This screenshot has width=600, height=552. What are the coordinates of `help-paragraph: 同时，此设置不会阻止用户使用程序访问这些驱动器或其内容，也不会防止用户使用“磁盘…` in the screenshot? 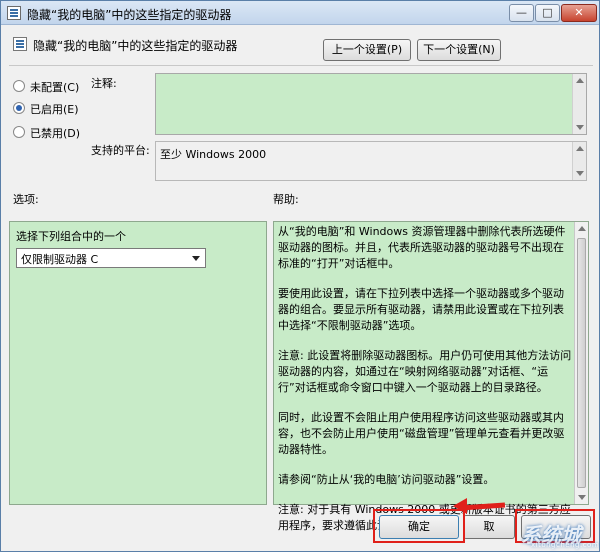 It's located at (421, 433).